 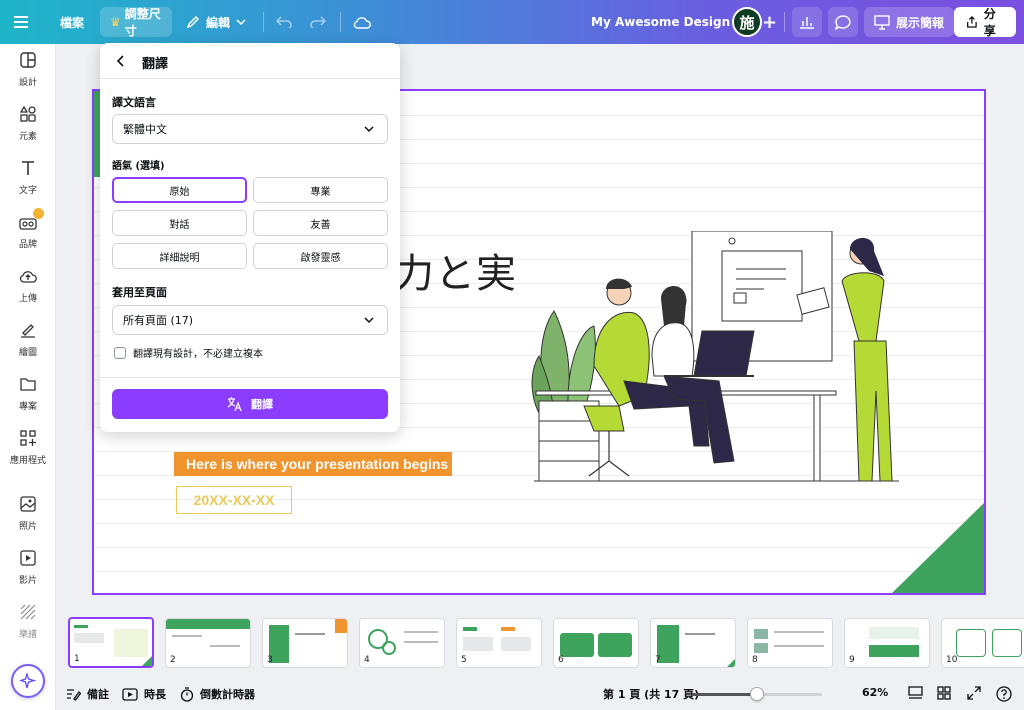 What do you see at coordinates (1004, 694) in the screenshot?
I see `help-icon` at bounding box center [1004, 694].